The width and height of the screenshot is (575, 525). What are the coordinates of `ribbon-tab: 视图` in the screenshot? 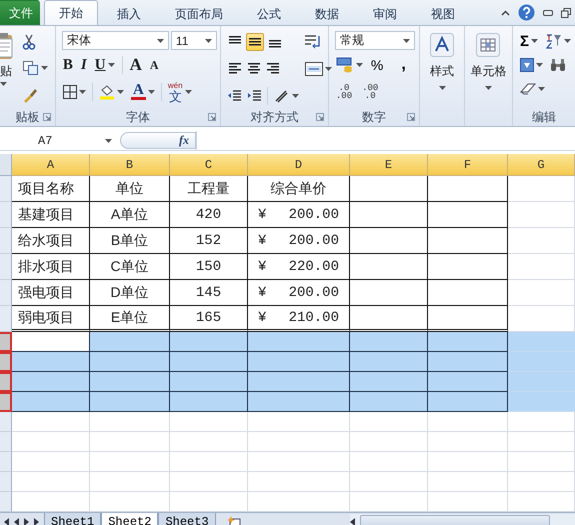 It's located at (443, 14).